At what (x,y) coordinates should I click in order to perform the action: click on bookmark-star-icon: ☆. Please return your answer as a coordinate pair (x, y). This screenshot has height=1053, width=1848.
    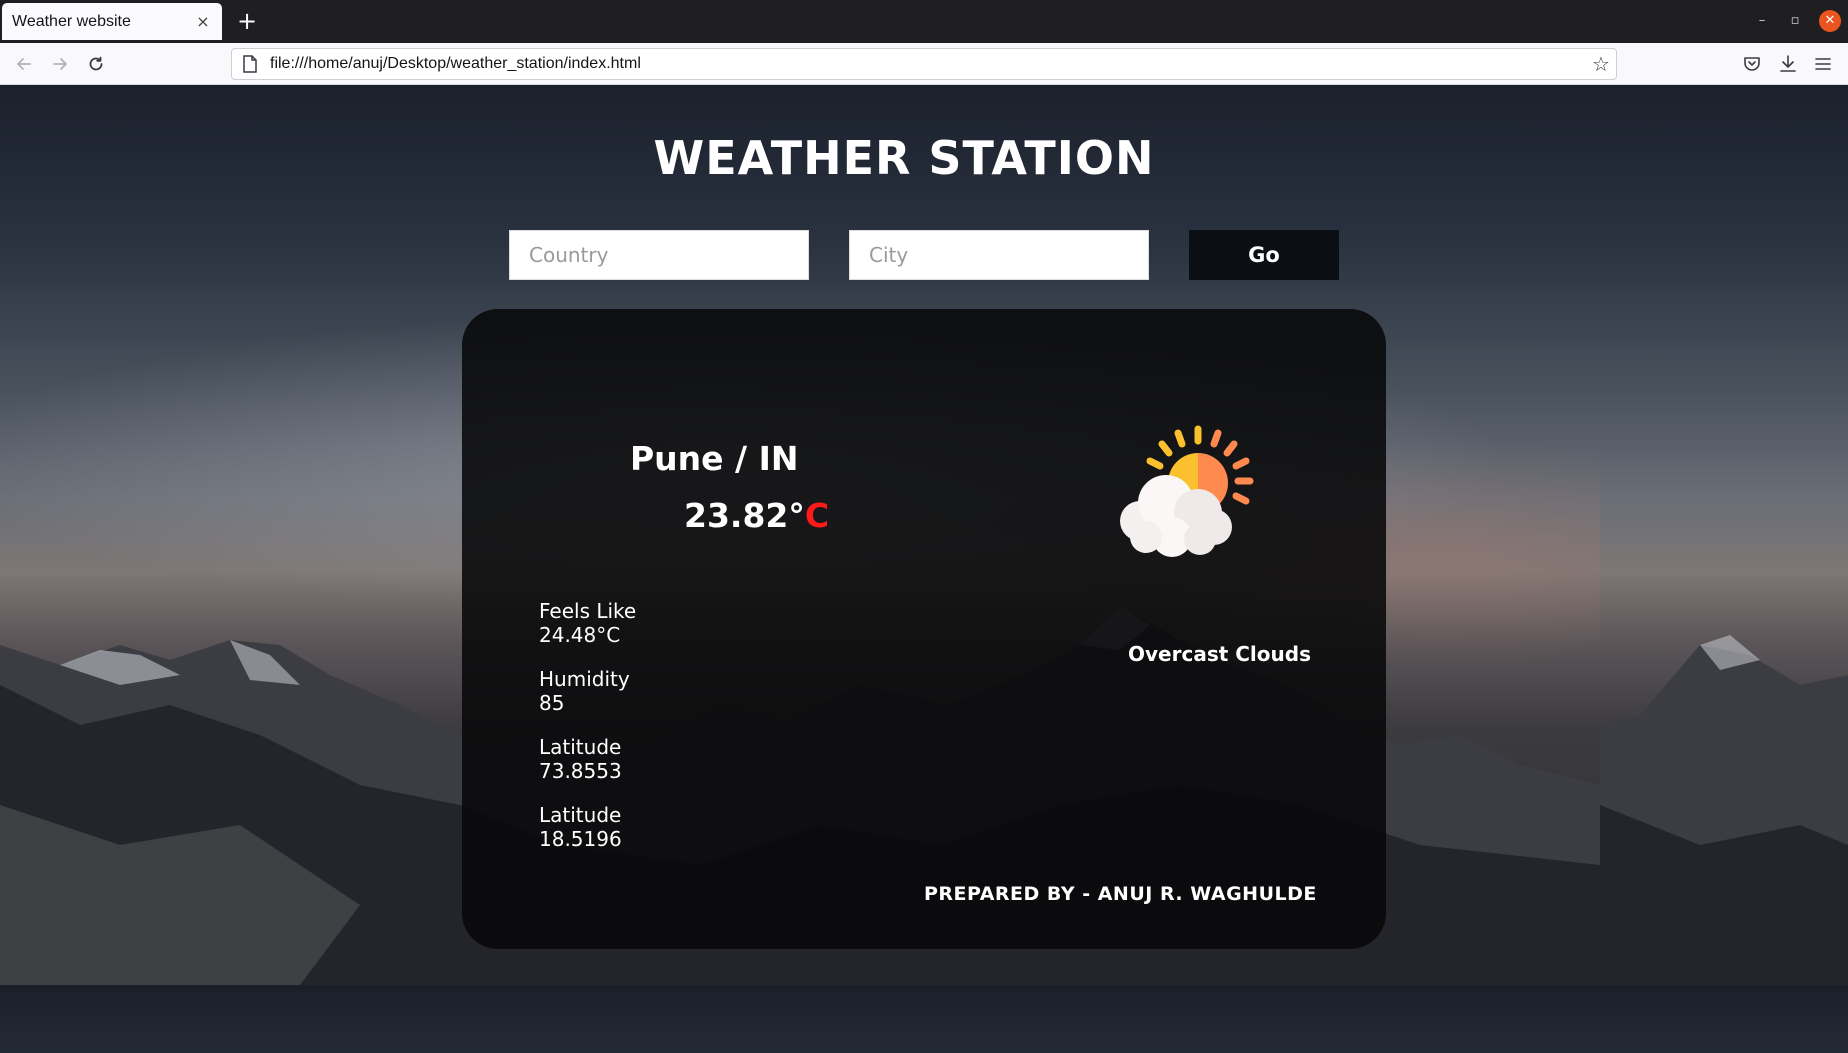
    Looking at the image, I should click on (1601, 64).